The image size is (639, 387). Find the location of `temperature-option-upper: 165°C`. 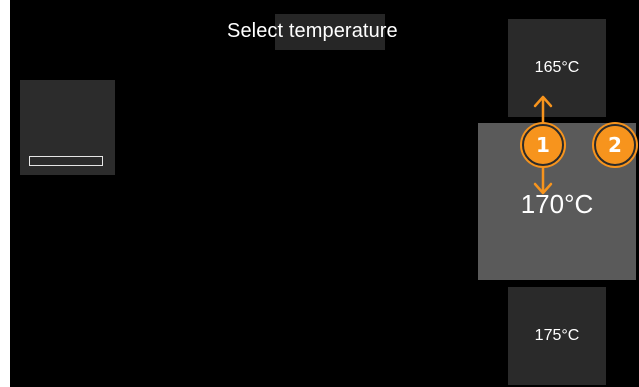

temperature-option-upper: 165°C is located at coordinates (557, 68).